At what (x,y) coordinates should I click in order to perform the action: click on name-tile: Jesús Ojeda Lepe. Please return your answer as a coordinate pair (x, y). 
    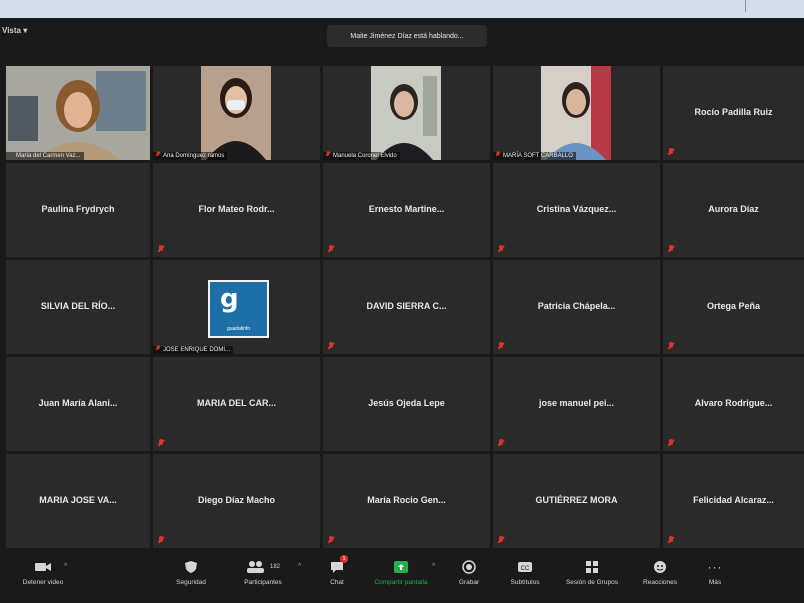
    Looking at the image, I should click on (406, 404).